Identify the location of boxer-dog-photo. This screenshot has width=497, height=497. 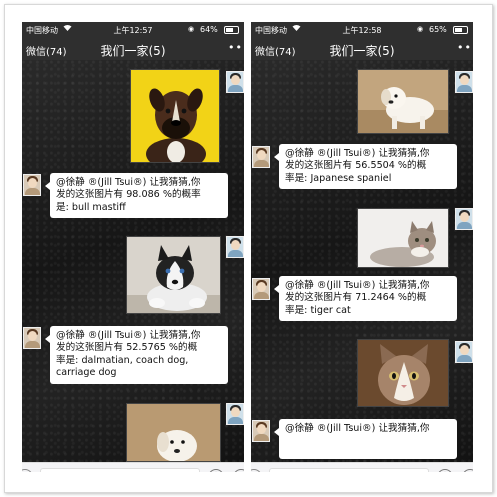
(175, 116).